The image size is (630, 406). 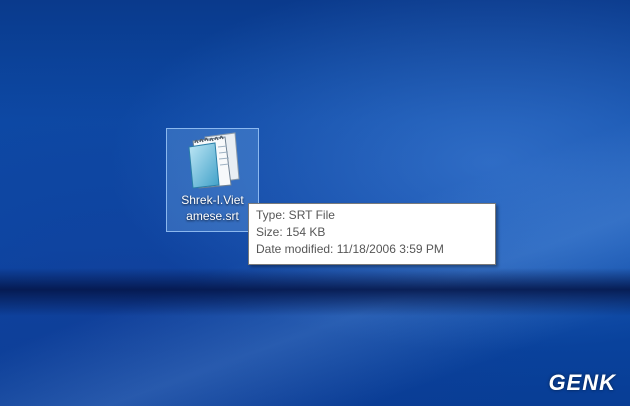 I want to click on wallpaper-dark-band, so click(x=315, y=292).